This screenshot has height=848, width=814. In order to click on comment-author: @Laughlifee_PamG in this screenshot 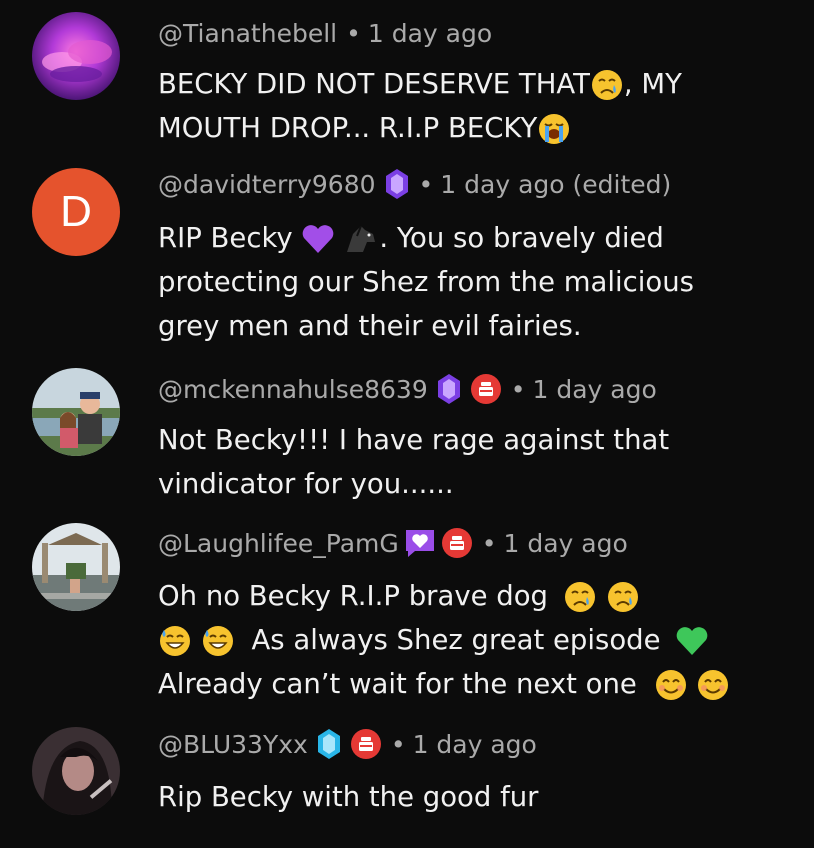, I will do `click(278, 543)`.